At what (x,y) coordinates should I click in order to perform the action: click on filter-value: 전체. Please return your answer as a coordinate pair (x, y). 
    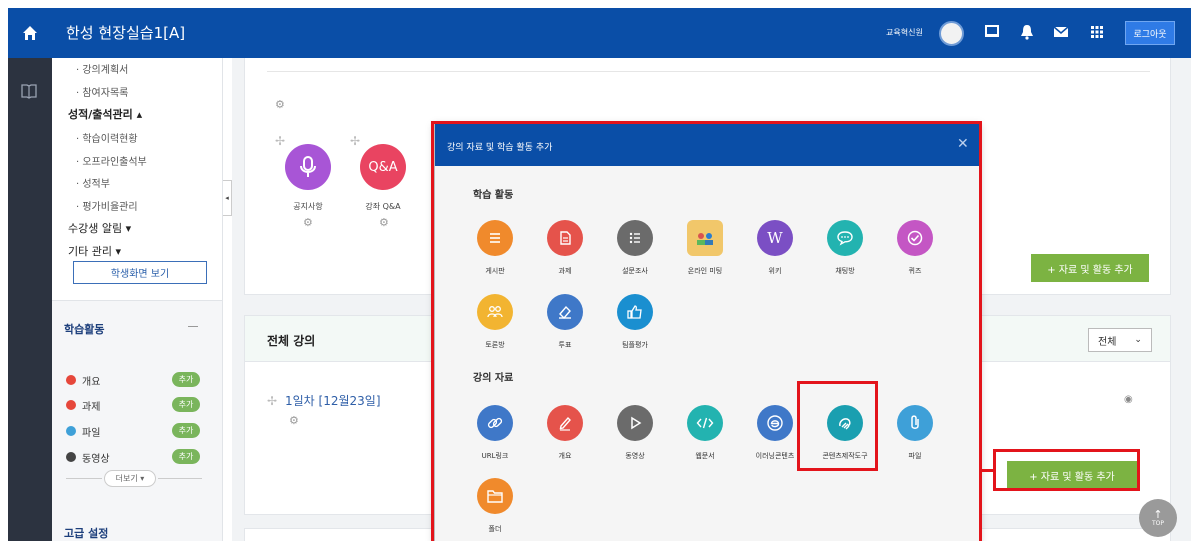
    Looking at the image, I should click on (1107, 342).